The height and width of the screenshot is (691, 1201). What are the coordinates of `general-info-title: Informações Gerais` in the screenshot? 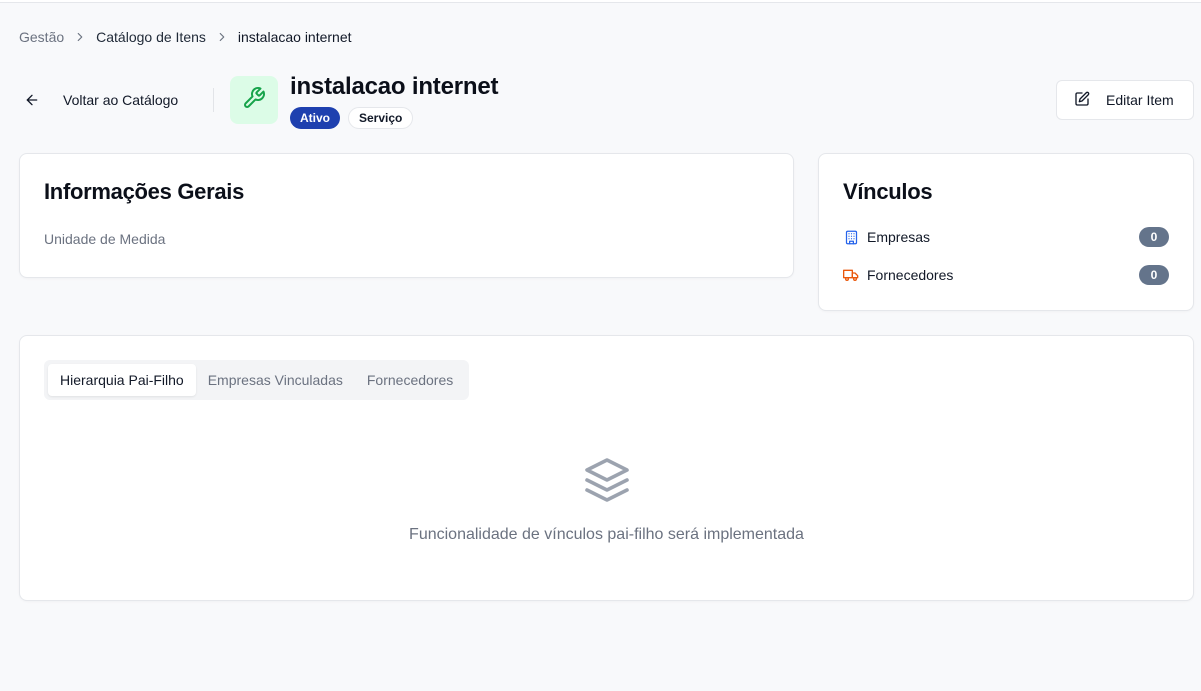 It's located at (144, 191).